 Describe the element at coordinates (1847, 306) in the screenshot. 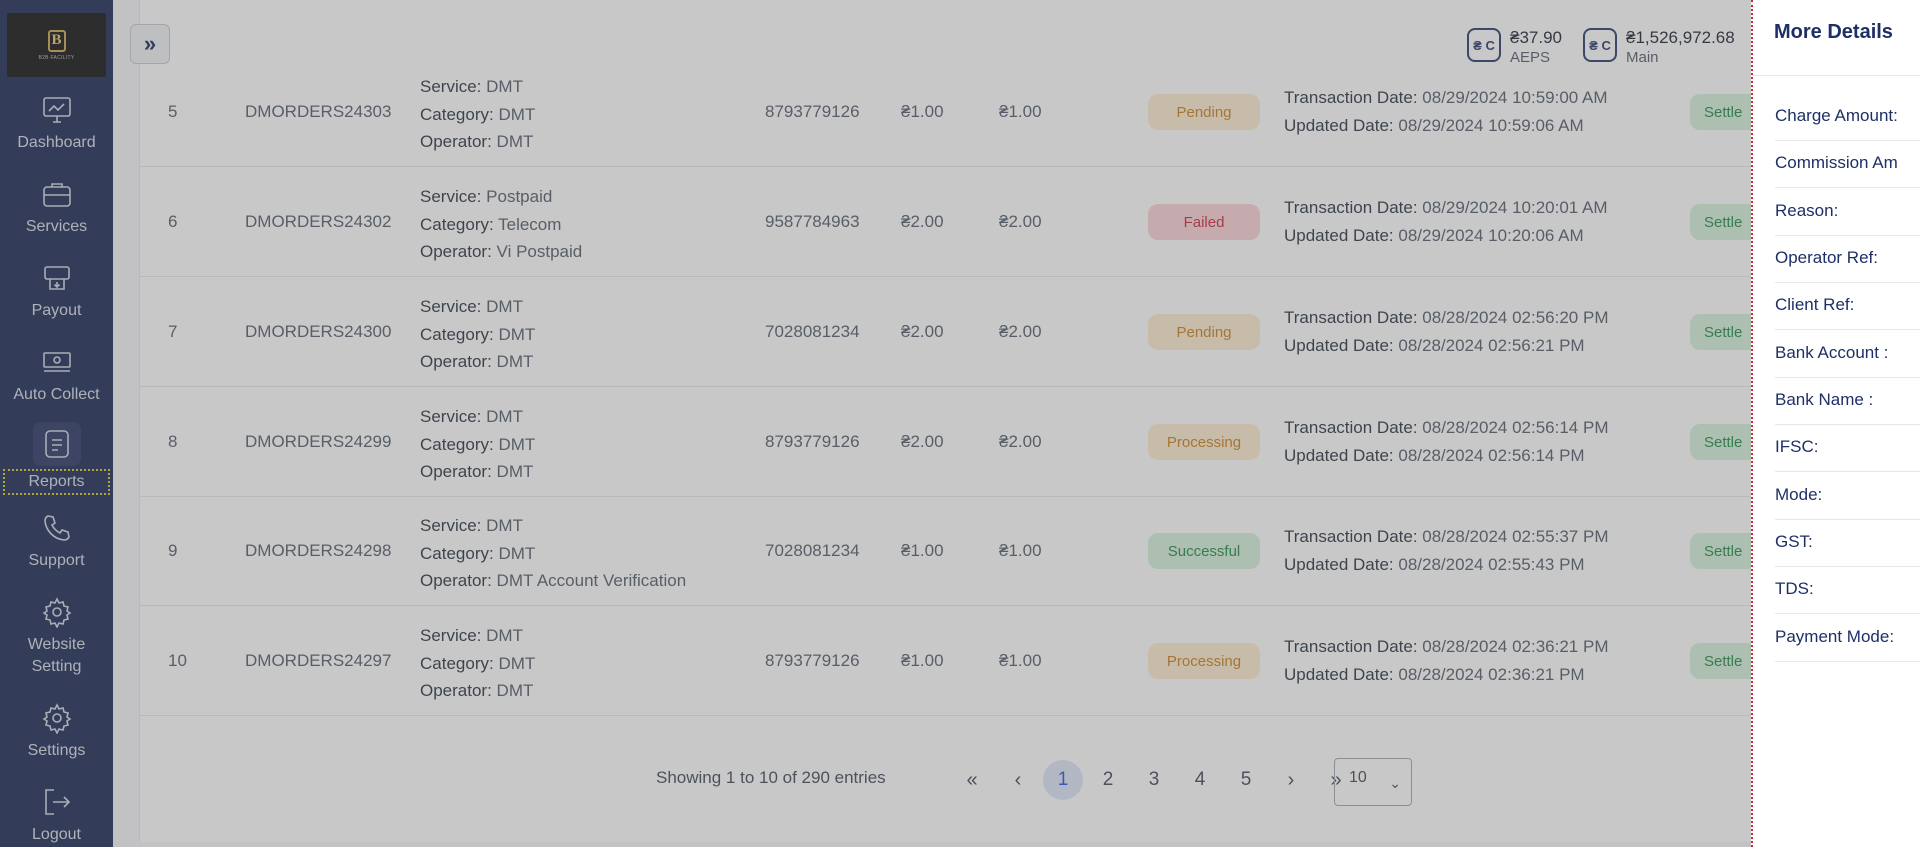

I see `detail-field: Client Ref:` at that location.